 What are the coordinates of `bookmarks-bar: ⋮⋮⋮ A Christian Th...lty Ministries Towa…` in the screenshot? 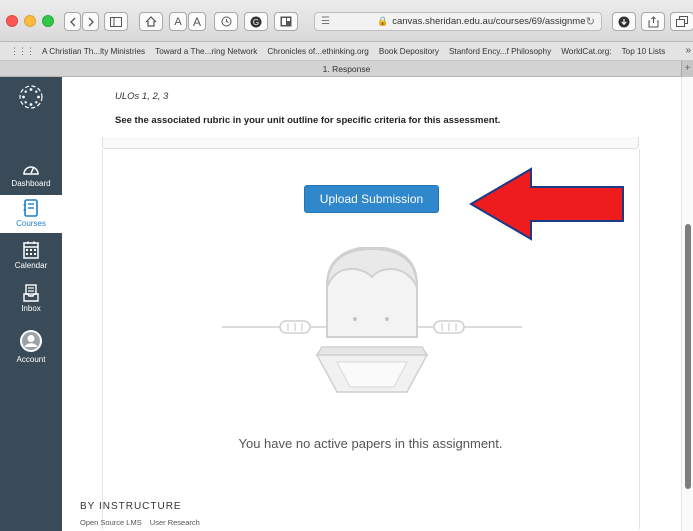 It's located at (346, 51).